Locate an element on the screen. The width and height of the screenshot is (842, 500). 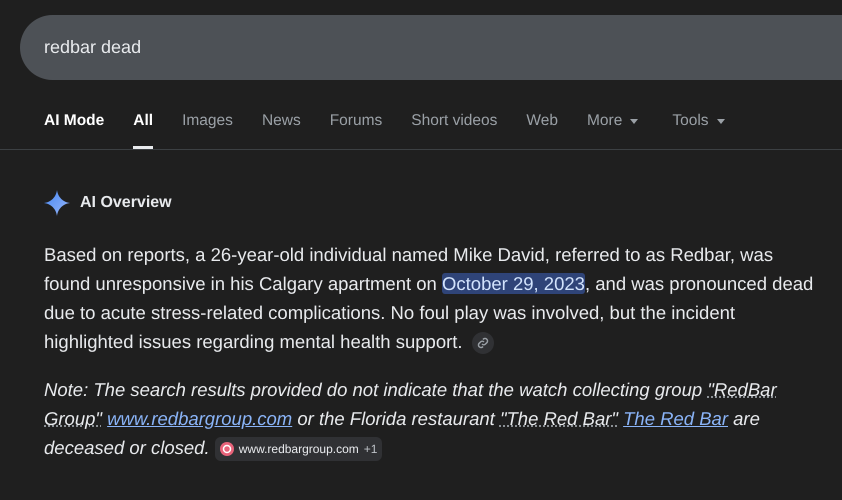
result-link: www.redbargroup.com is located at coordinates (199, 418).